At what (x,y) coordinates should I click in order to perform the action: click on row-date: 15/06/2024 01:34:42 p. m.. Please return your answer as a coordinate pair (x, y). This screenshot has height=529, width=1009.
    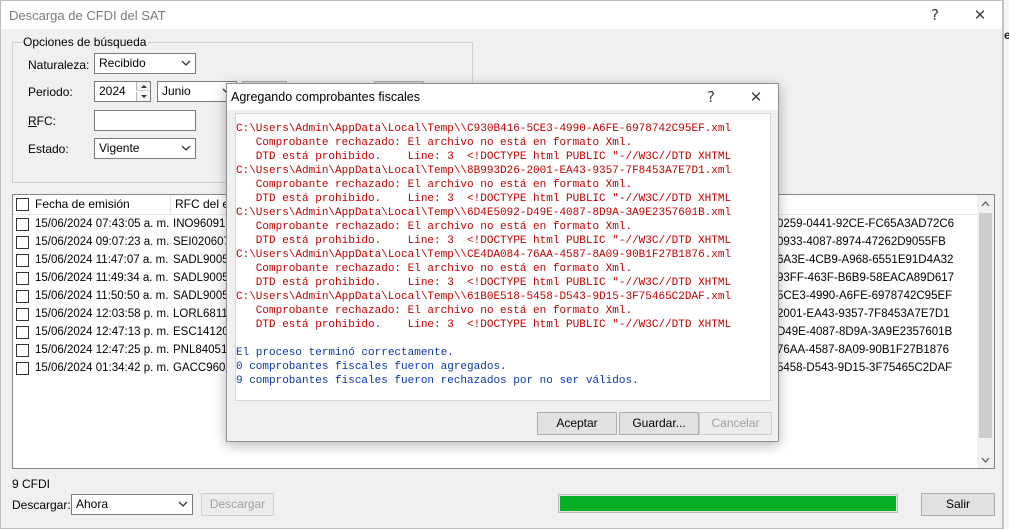
    Looking at the image, I should click on (102, 368).